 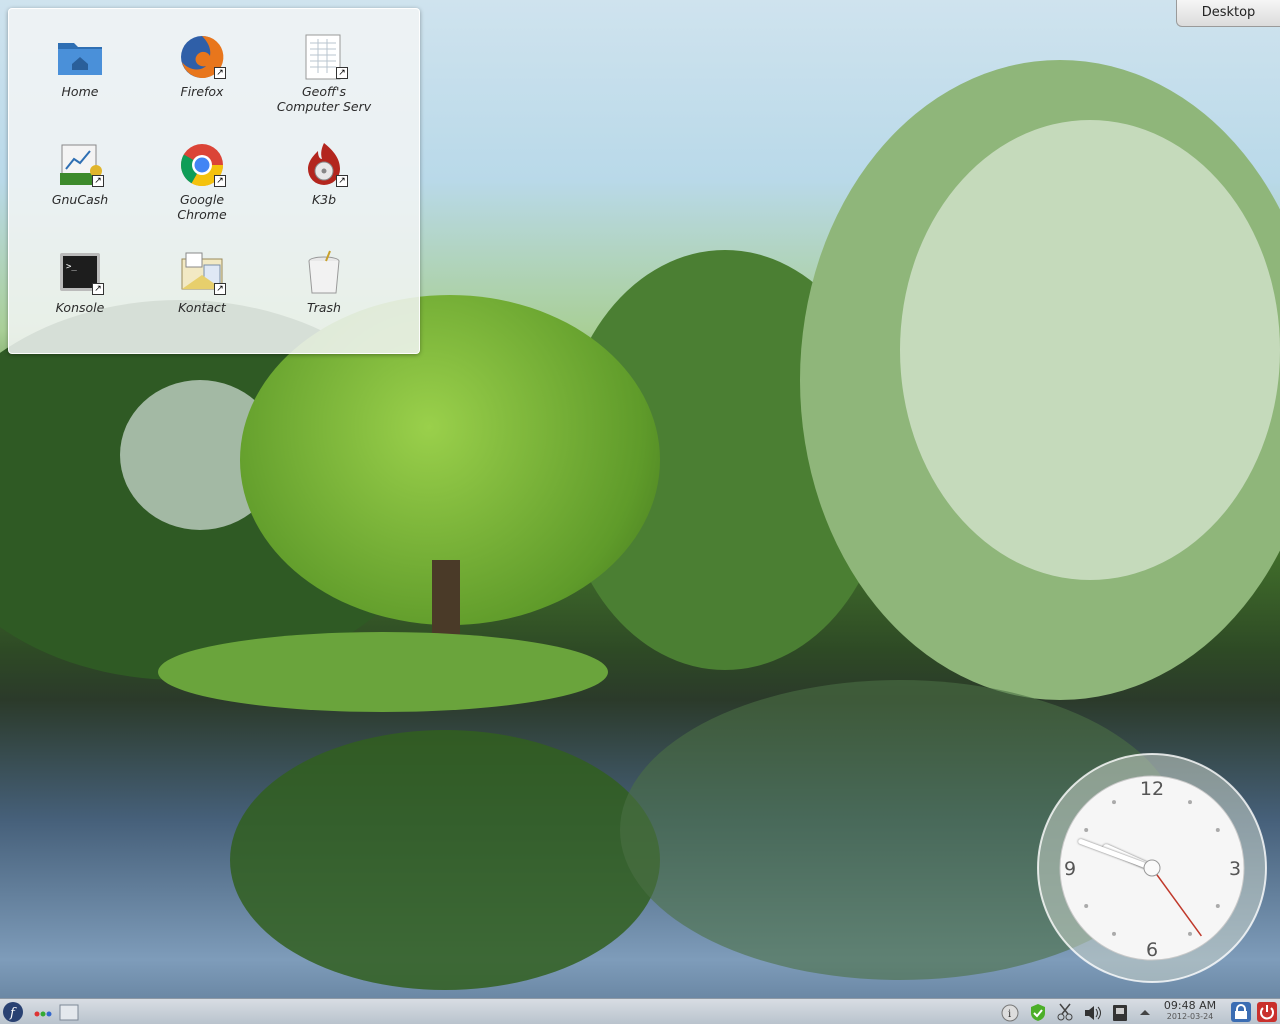 I want to click on info-icon: i, so click(x=1010, y=1012).